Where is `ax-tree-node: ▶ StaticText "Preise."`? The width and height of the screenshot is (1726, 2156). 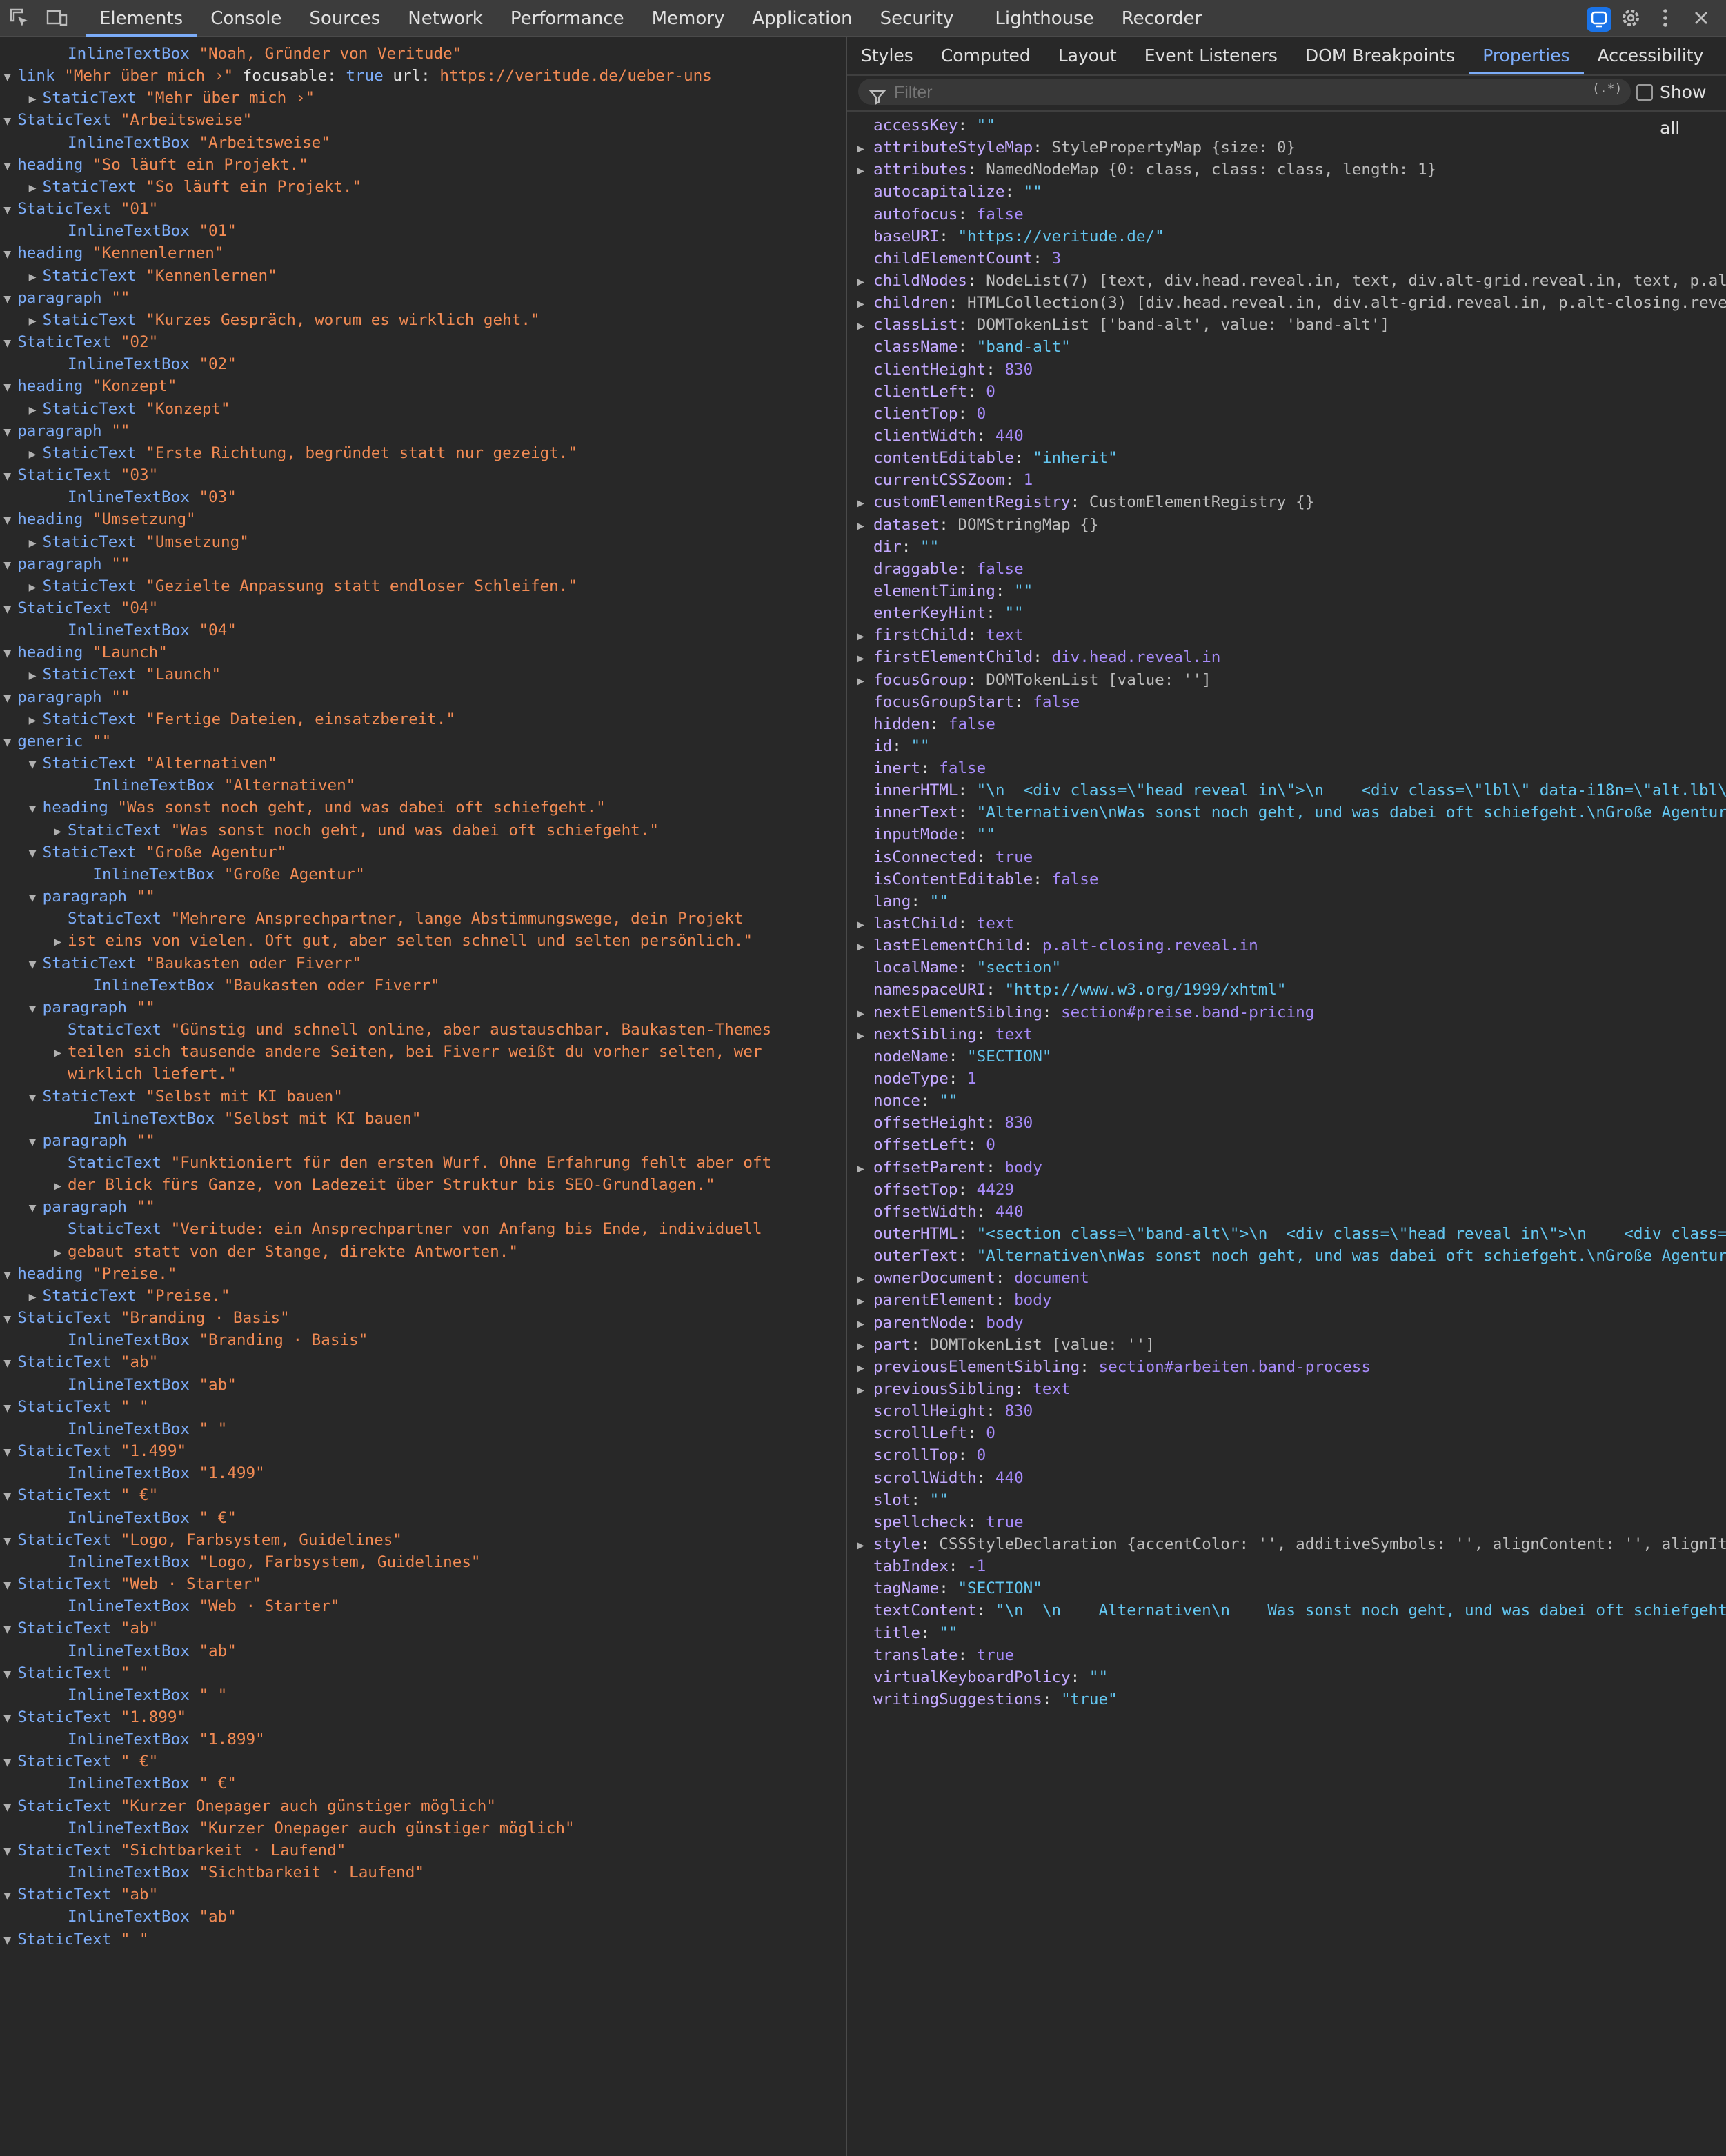
ax-tree-node: ▶ StaticText "Preise." is located at coordinates (129, 1296).